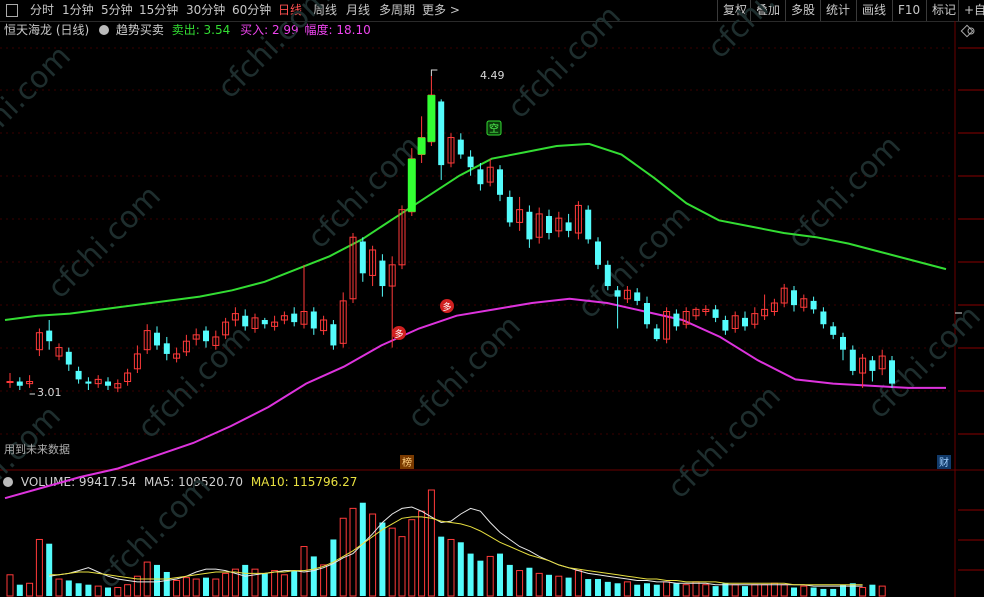 This screenshot has height=597, width=984. Describe the element at coordinates (407, 462) in the screenshot. I see `bang-tag-text: 榜` at that location.